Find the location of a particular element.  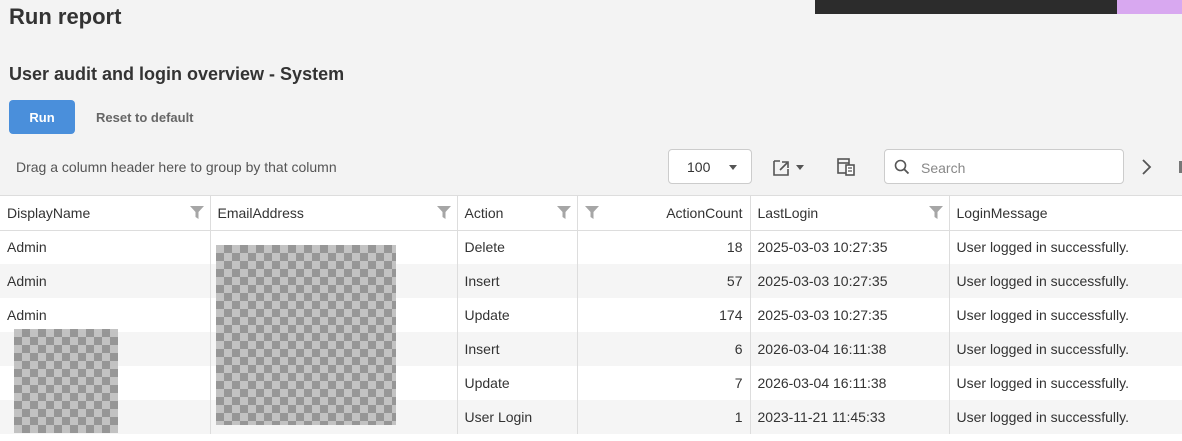

column-header-actioncount: ActionCount is located at coordinates (664, 213).